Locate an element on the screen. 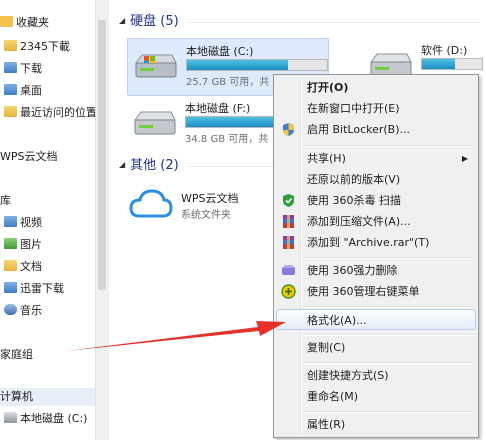 The image size is (486, 440). nav-scrollbar is located at coordinates (102, 220).